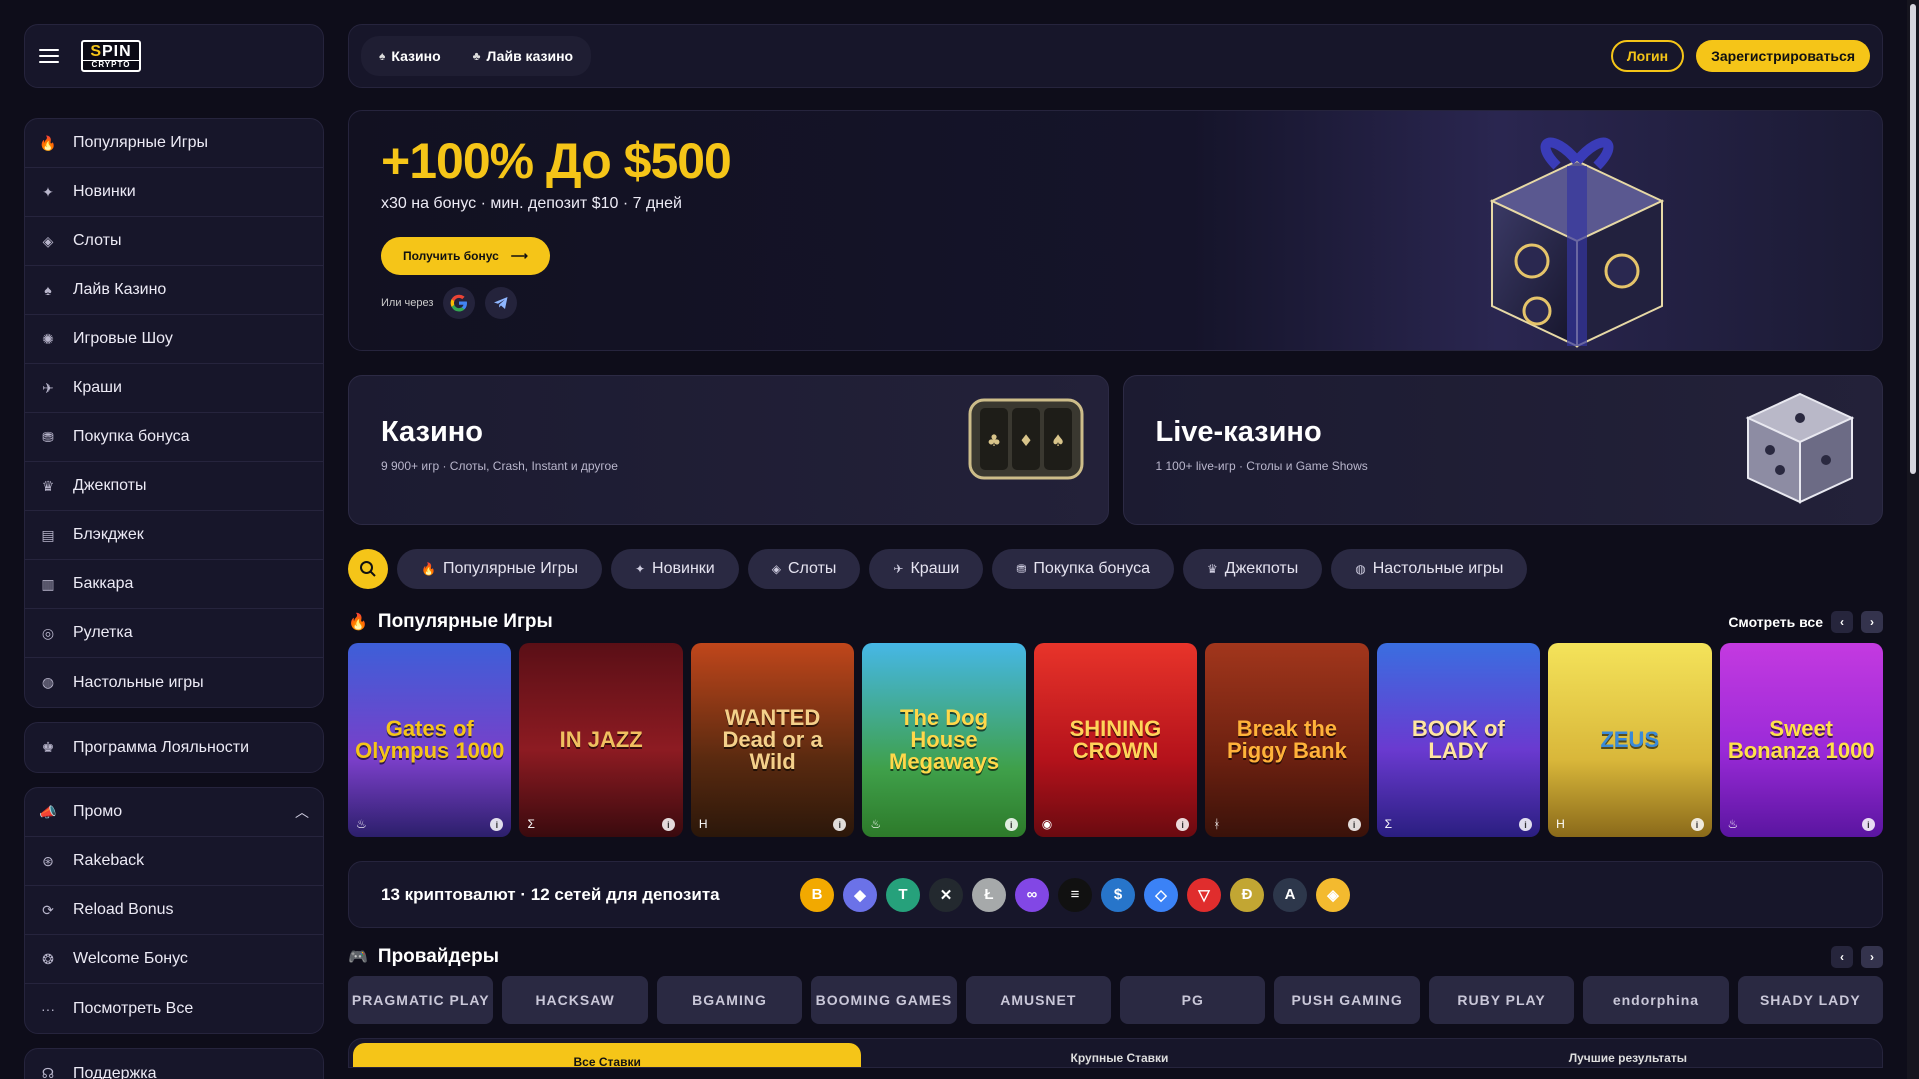 The image size is (1919, 1079). Describe the element at coordinates (174, 241) in the screenshot. I see `sidebar-item-slots: ◈ Слоты` at that location.